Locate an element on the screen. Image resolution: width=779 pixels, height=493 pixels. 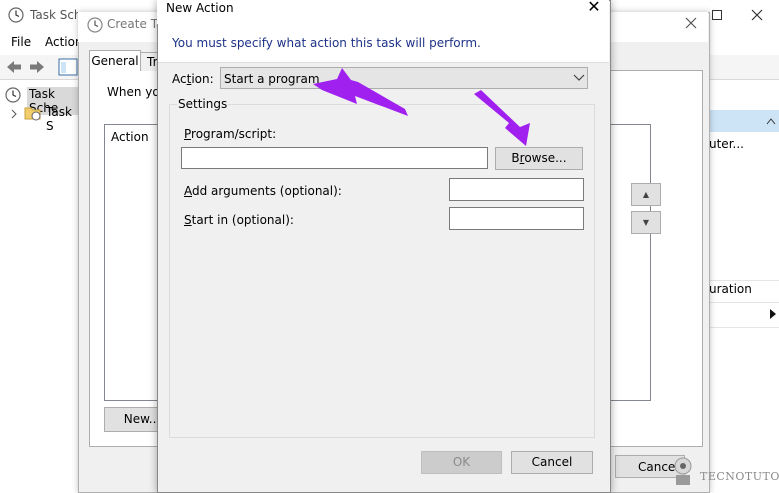
program-label: Program/script: is located at coordinates (230, 134).